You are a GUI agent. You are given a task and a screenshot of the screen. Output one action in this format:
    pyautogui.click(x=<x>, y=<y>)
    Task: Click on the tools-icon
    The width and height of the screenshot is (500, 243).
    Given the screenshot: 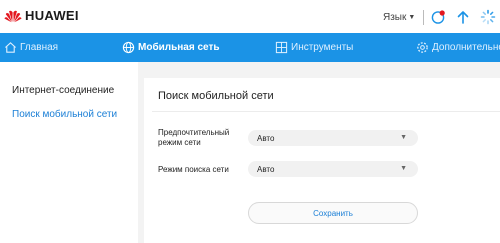 What is the action you would take?
    pyautogui.click(x=281, y=47)
    